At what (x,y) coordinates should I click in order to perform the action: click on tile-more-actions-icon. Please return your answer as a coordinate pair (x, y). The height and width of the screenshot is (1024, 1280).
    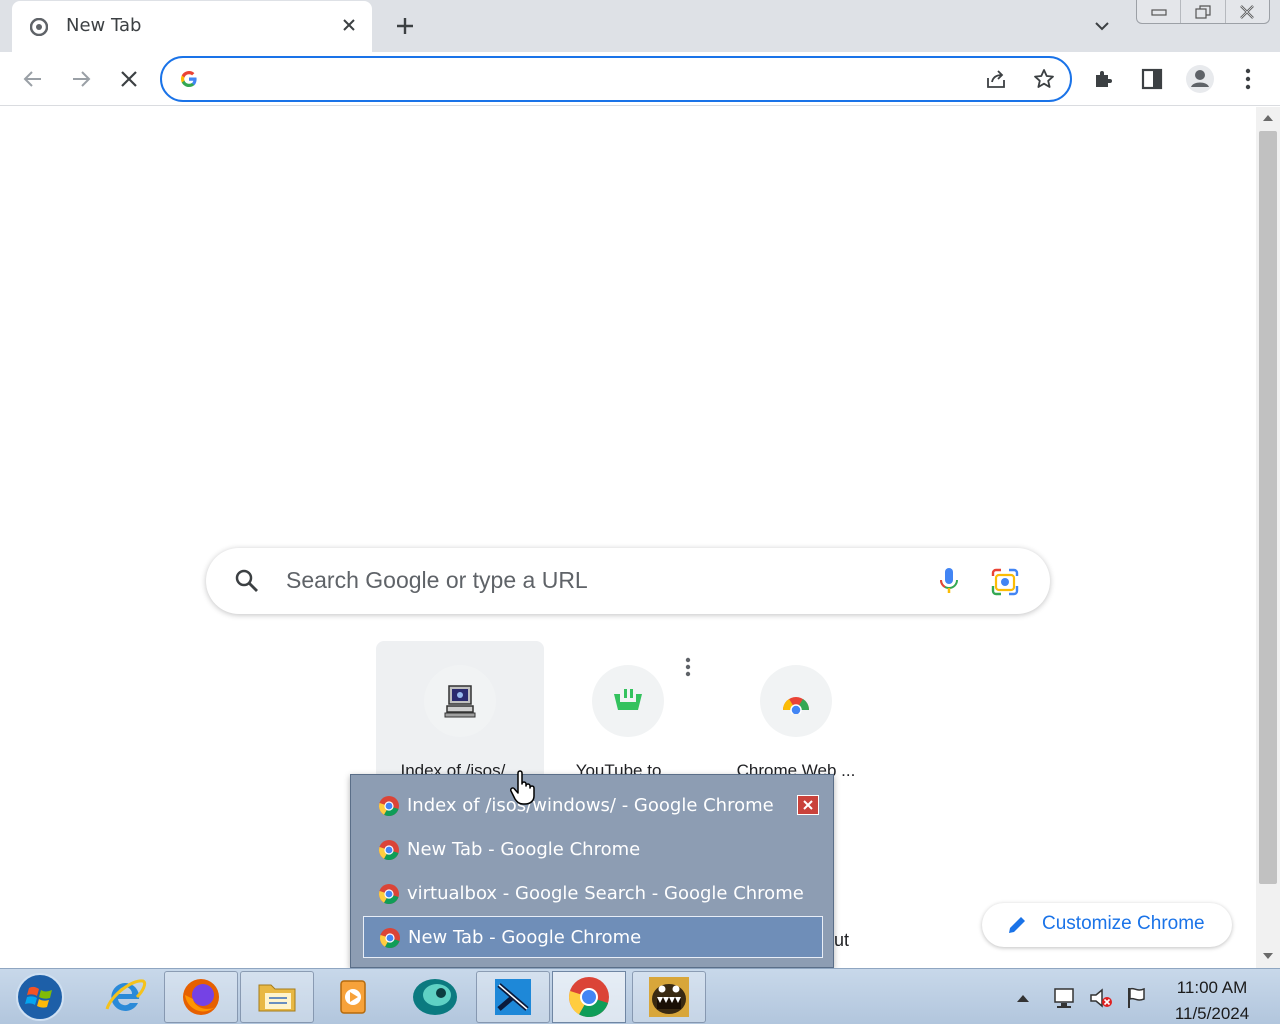
    Looking at the image, I should click on (688, 667).